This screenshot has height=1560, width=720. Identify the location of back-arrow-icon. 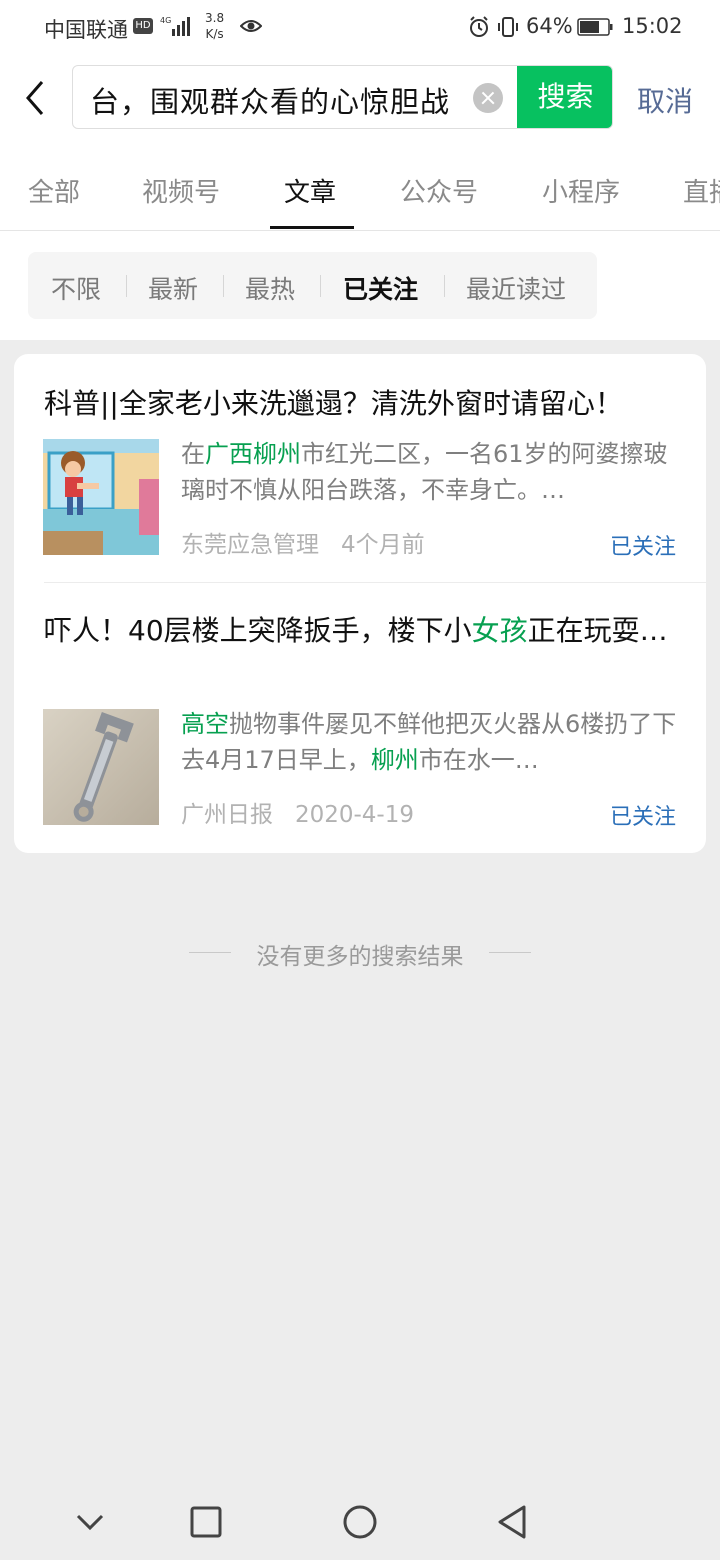
(36, 98).